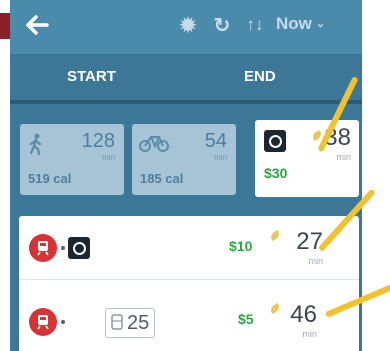 This screenshot has width=390, height=351. I want to click on route-price: $10, so click(241, 246).